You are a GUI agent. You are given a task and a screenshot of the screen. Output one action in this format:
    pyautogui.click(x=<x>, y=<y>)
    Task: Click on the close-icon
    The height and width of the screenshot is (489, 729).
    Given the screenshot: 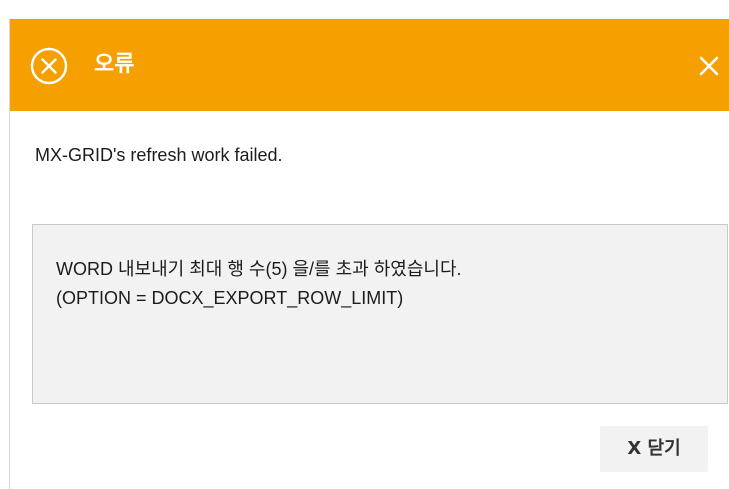 What is the action you would take?
    pyautogui.click(x=709, y=66)
    